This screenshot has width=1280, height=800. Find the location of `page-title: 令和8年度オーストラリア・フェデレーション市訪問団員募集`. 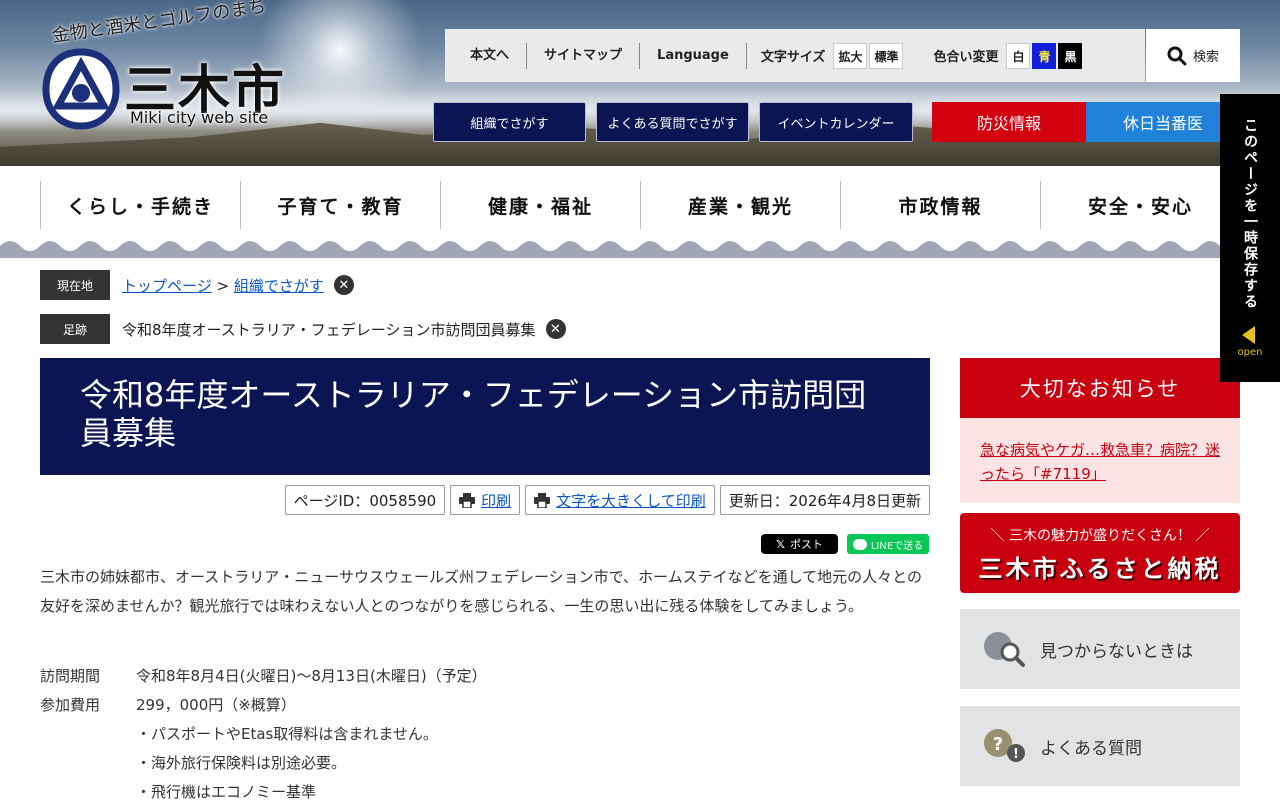

page-title: 令和8年度オーストラリア・フェデレーション市訪問団員募集 is located at coordinates (485, 416).